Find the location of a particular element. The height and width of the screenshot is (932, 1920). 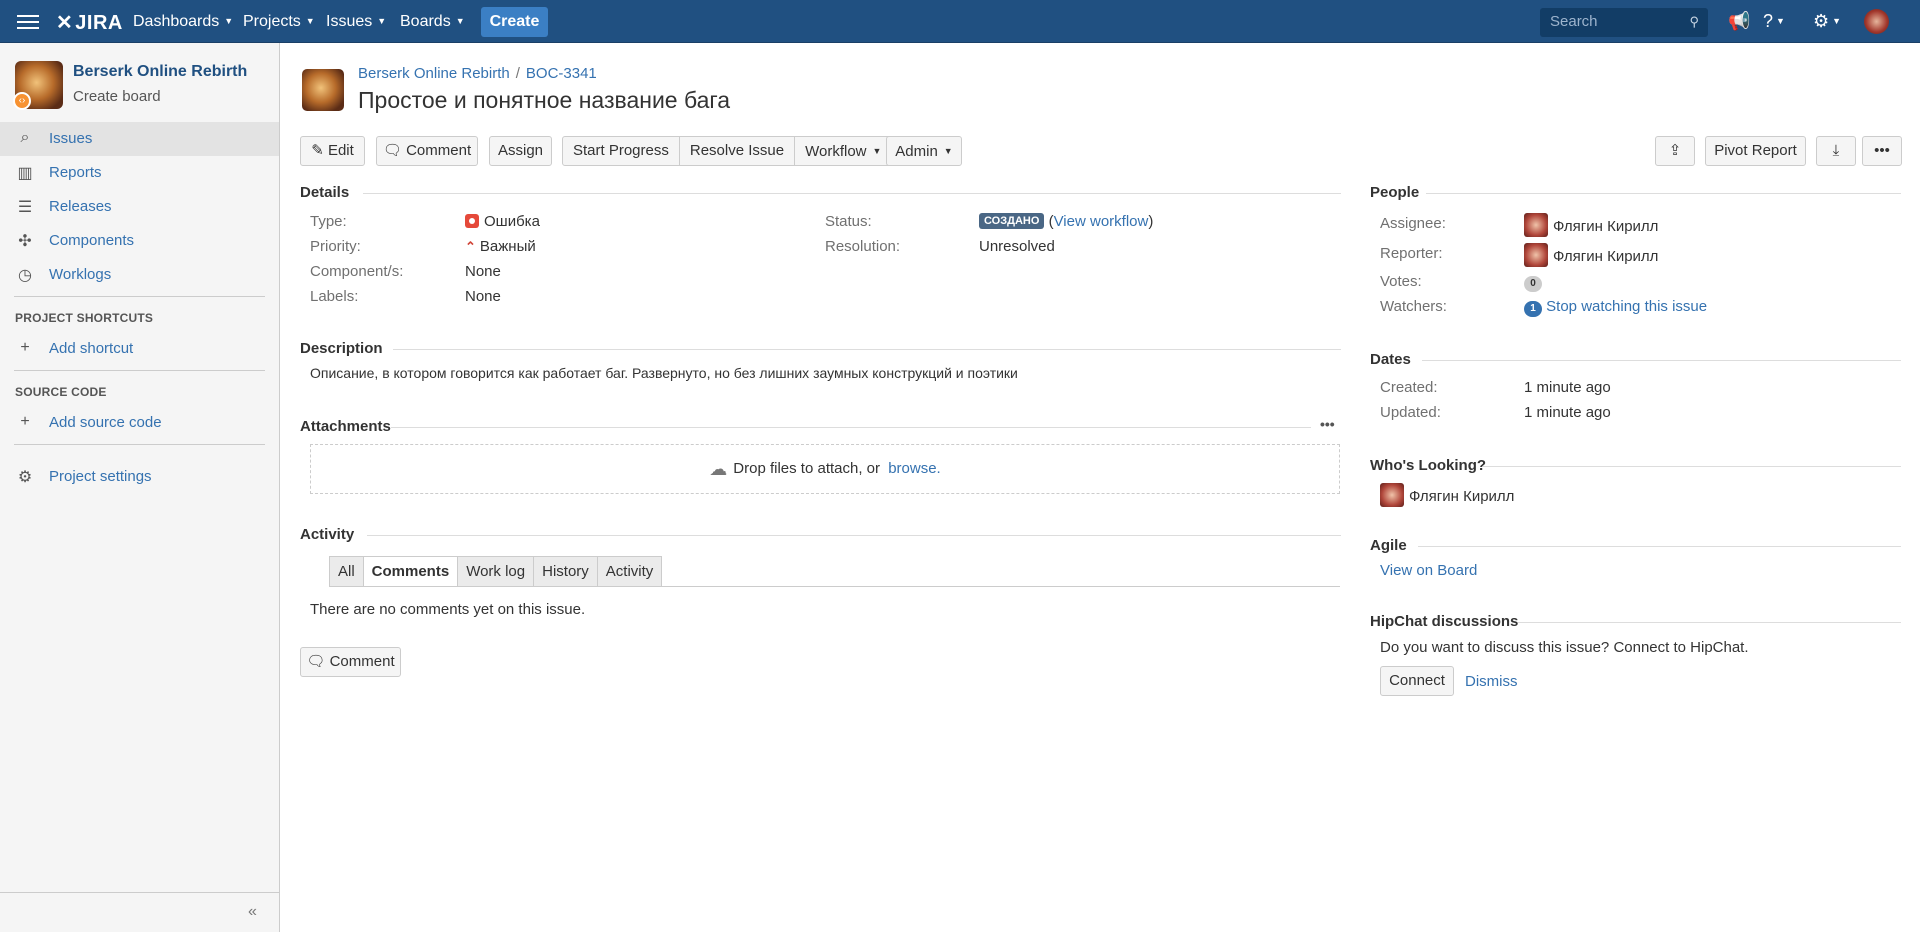

viewing-user: Флягин Кирилл is located at coordinates (1447, 495).